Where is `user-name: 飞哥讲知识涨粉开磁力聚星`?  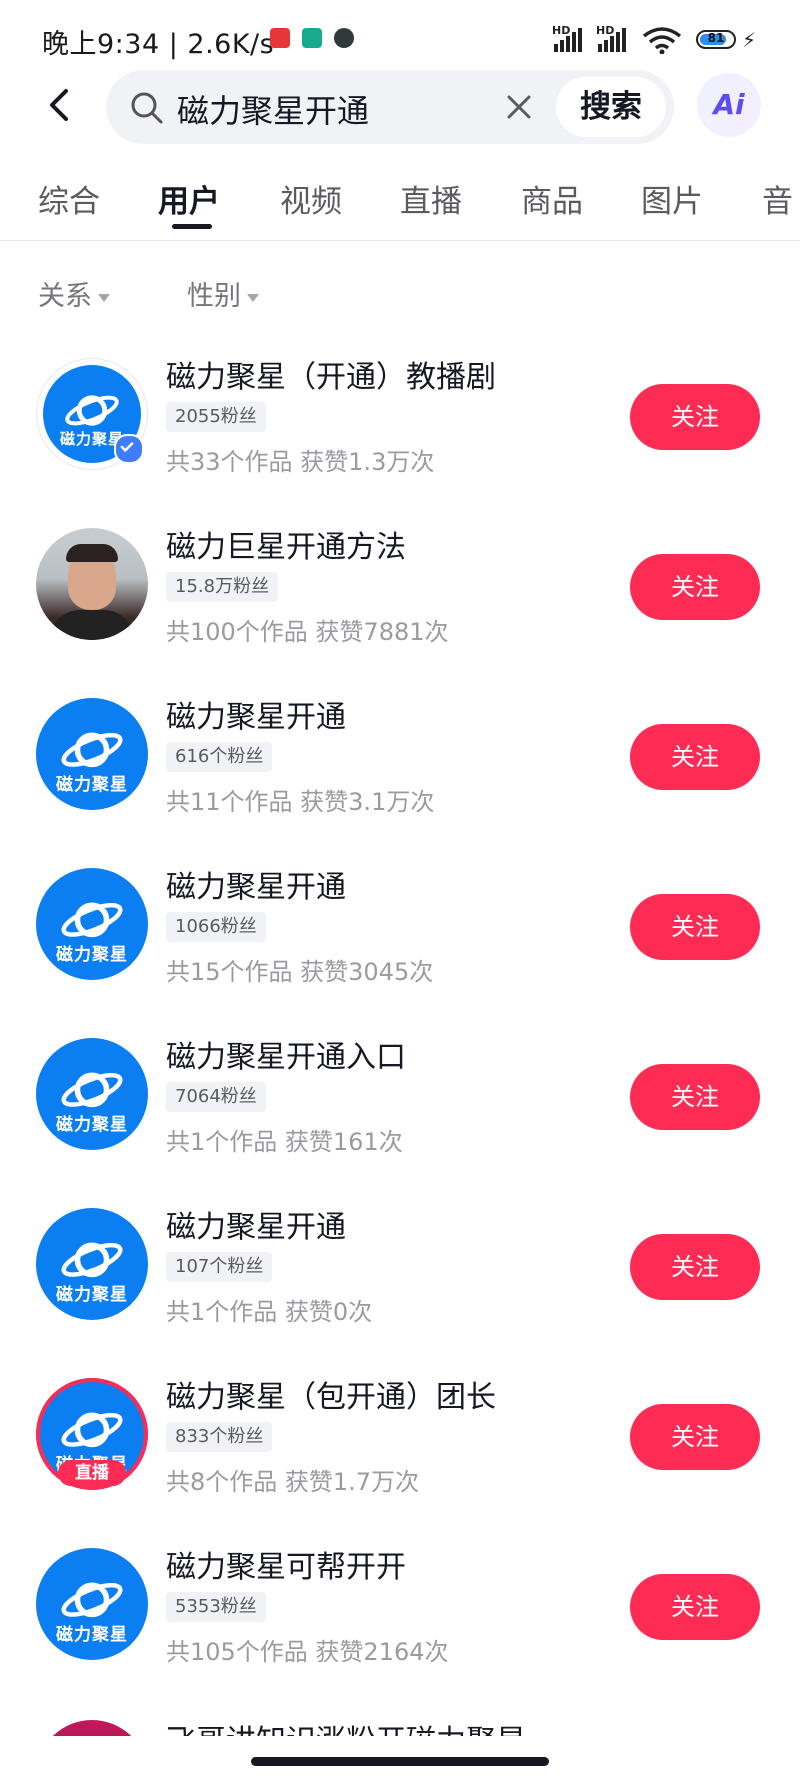
user-name: 飞哥讲知识涨粉开磁力聚星 is located at coordinates (346, 1726).